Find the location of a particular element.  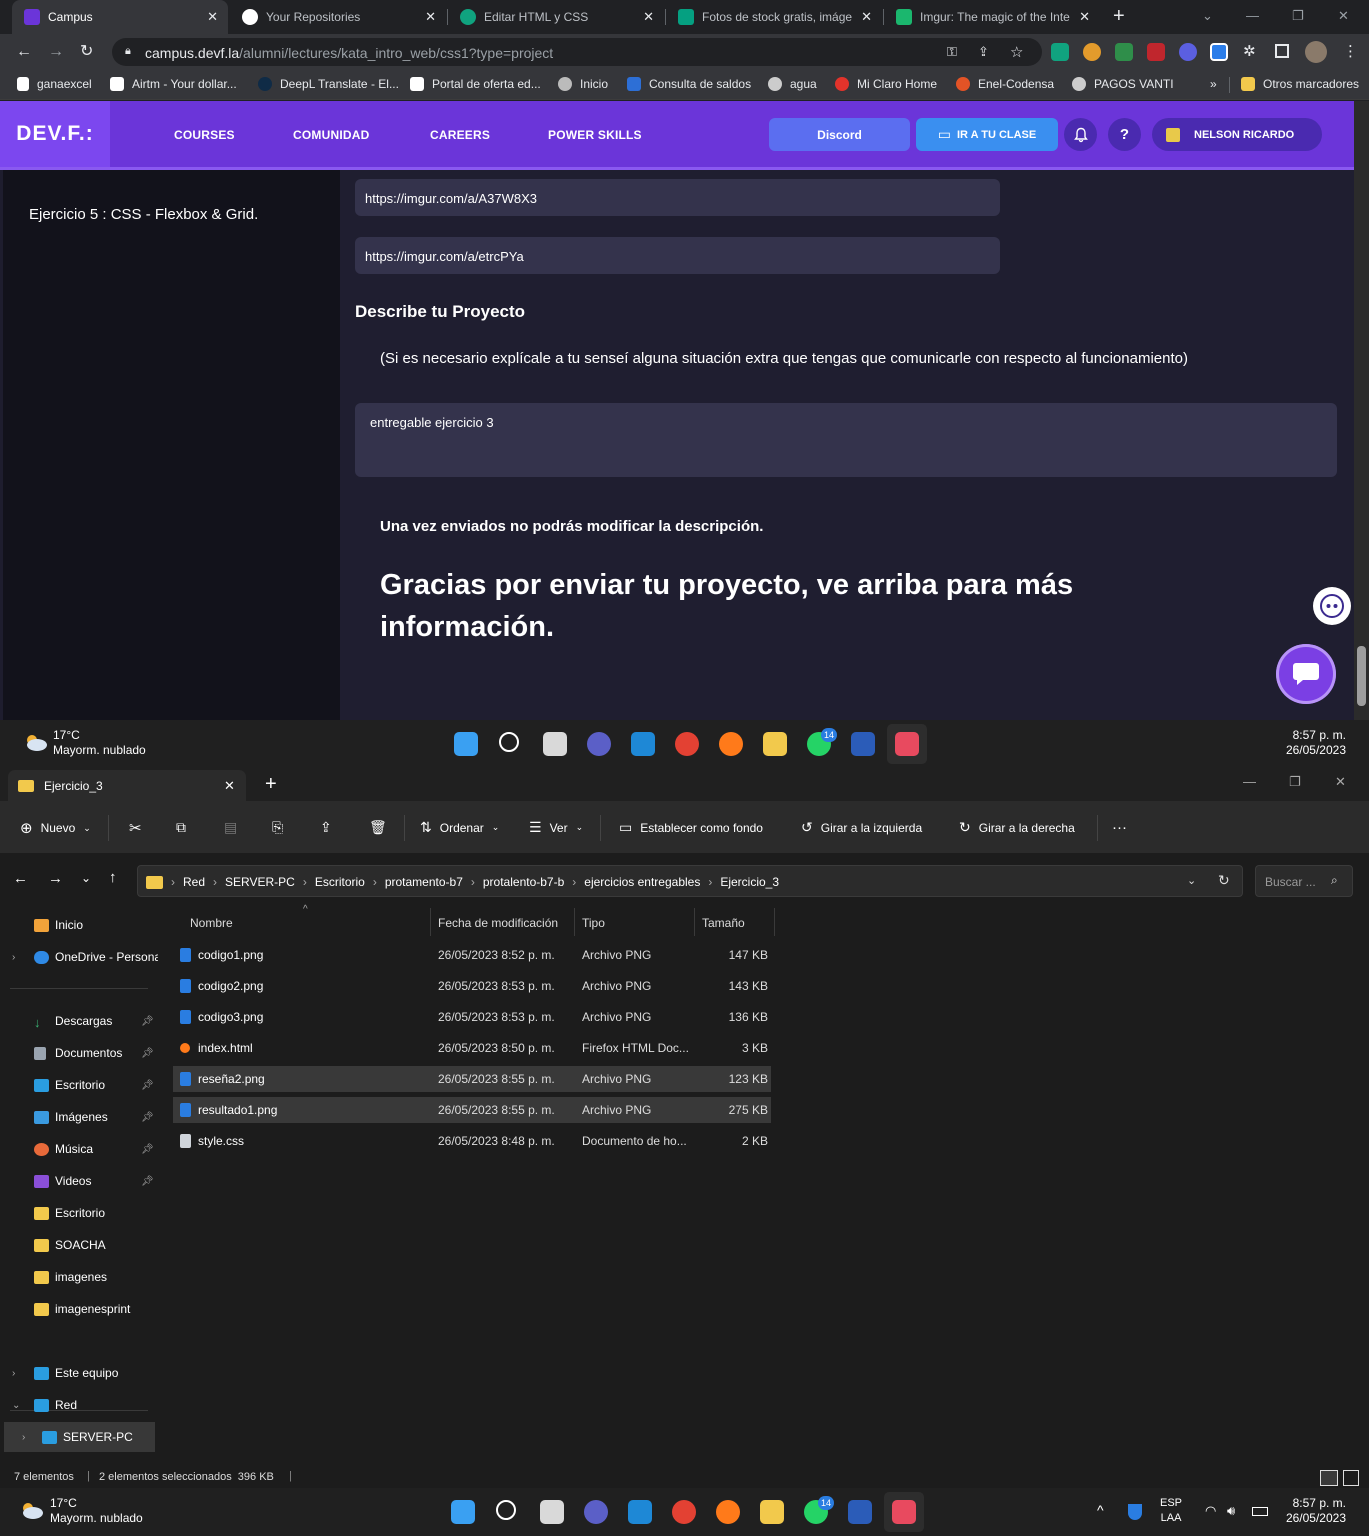

new-button: ⊕ Nuevo ⌄ is located at coordinates (55, 828).